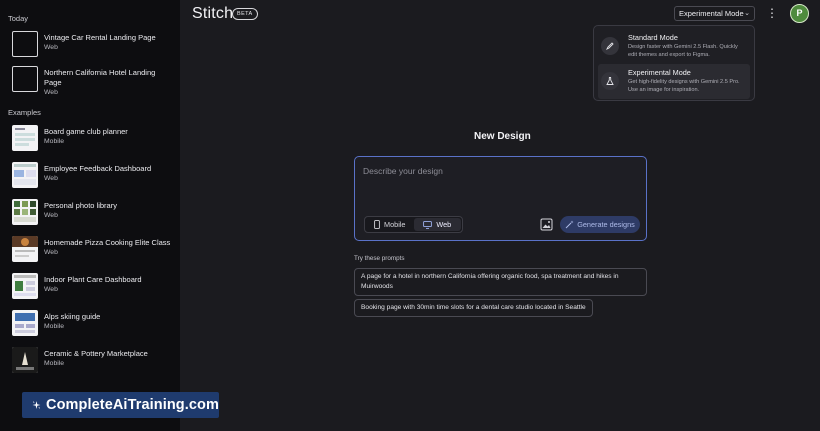  Describe the element at coordinates (610, 81) in the screenshot. I see `flask-icon` at that location.